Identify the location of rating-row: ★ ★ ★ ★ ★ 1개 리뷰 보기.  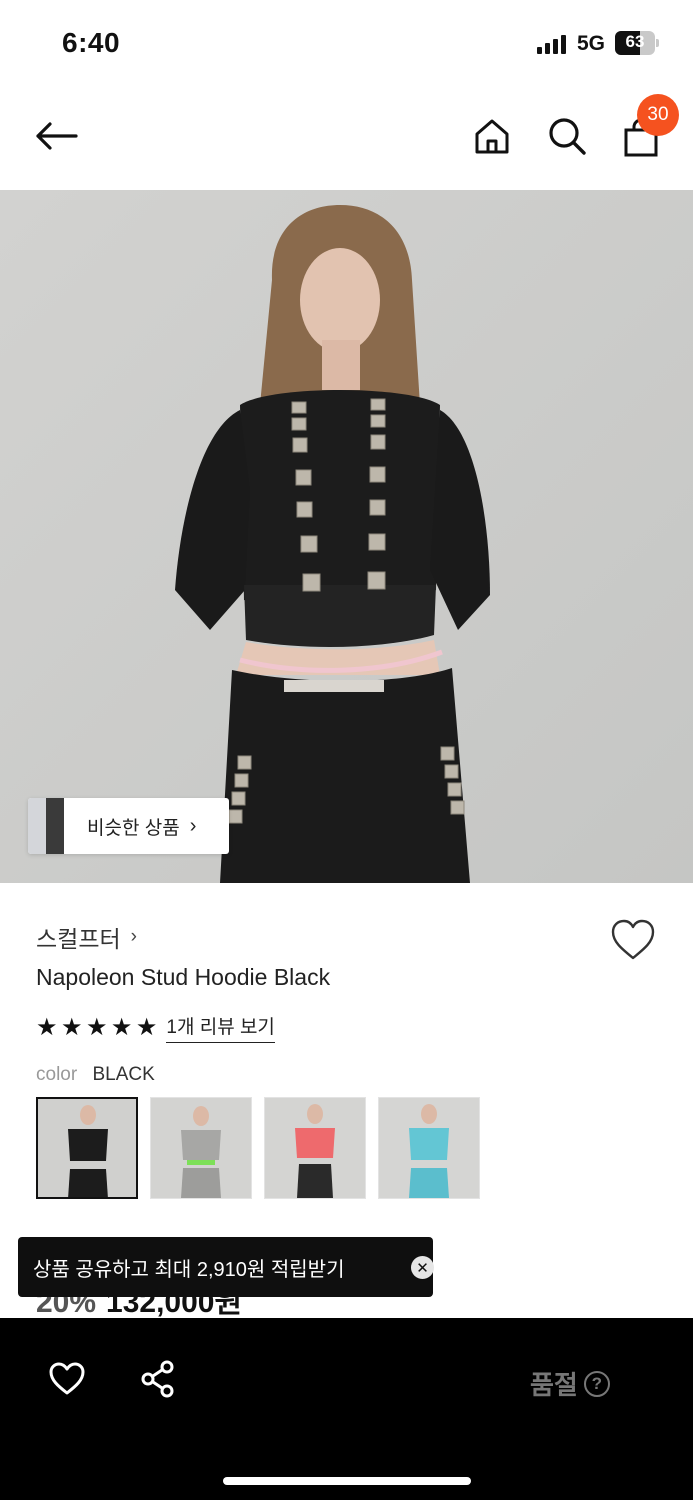
(155, 1027).